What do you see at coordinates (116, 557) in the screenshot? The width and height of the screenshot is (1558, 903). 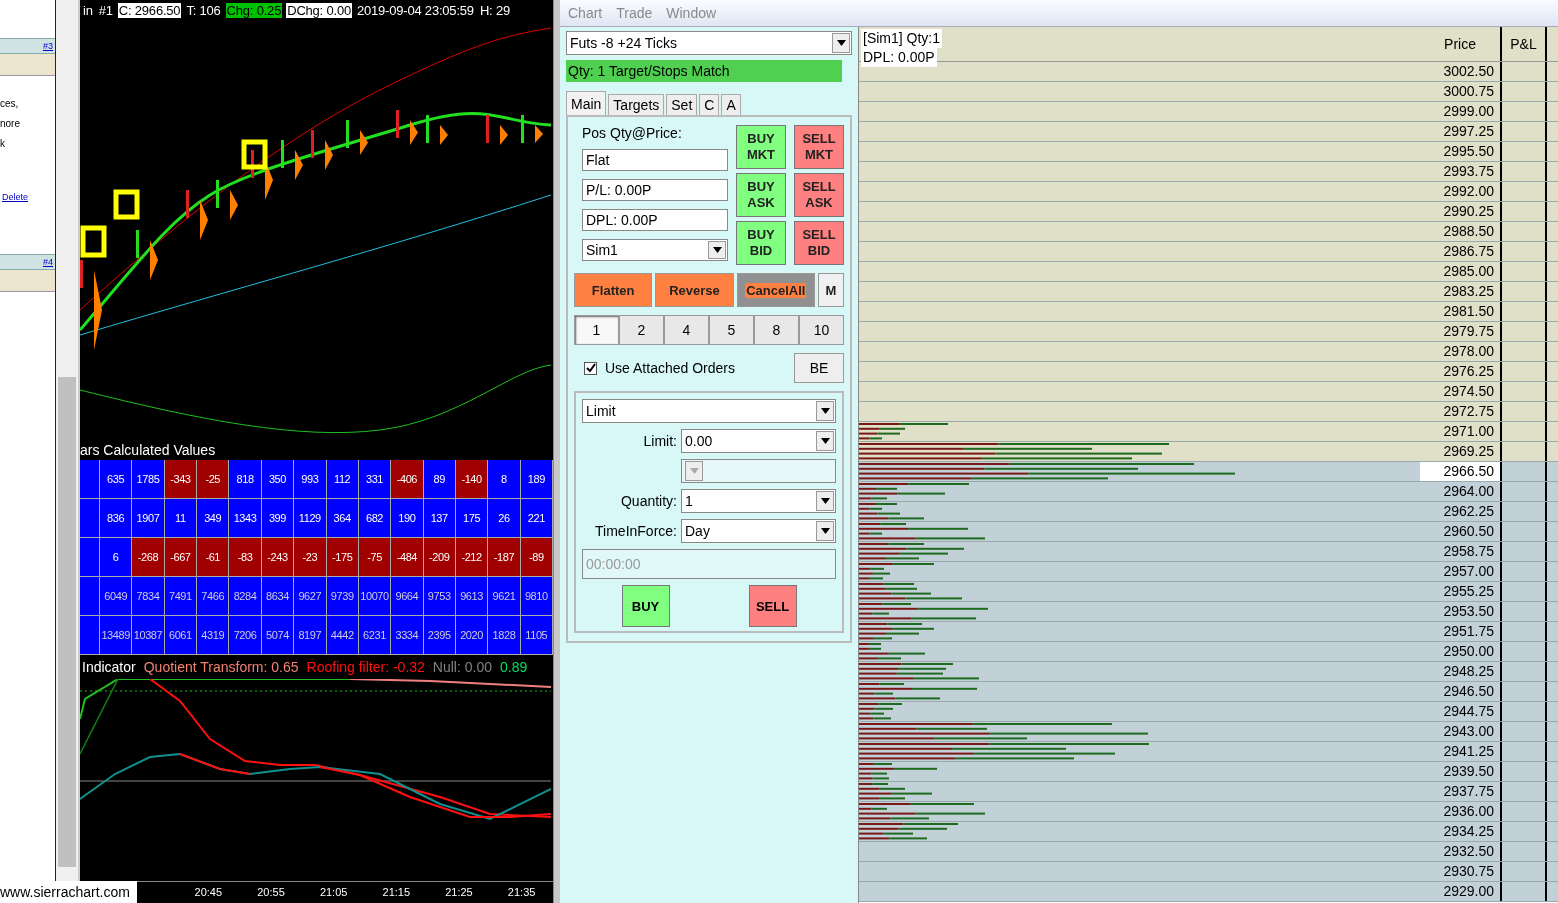 I see `table-cell: 6` at bounding box center [116, 557].